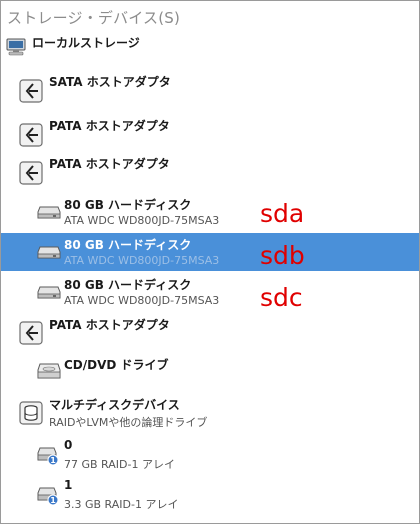 The height and width of the screenshot is (524, 420). I want to click on tree-item-disk-sda: 80 GB ハードディスク ATA WDC WD800JD-75MSA3, so click(210, 212).